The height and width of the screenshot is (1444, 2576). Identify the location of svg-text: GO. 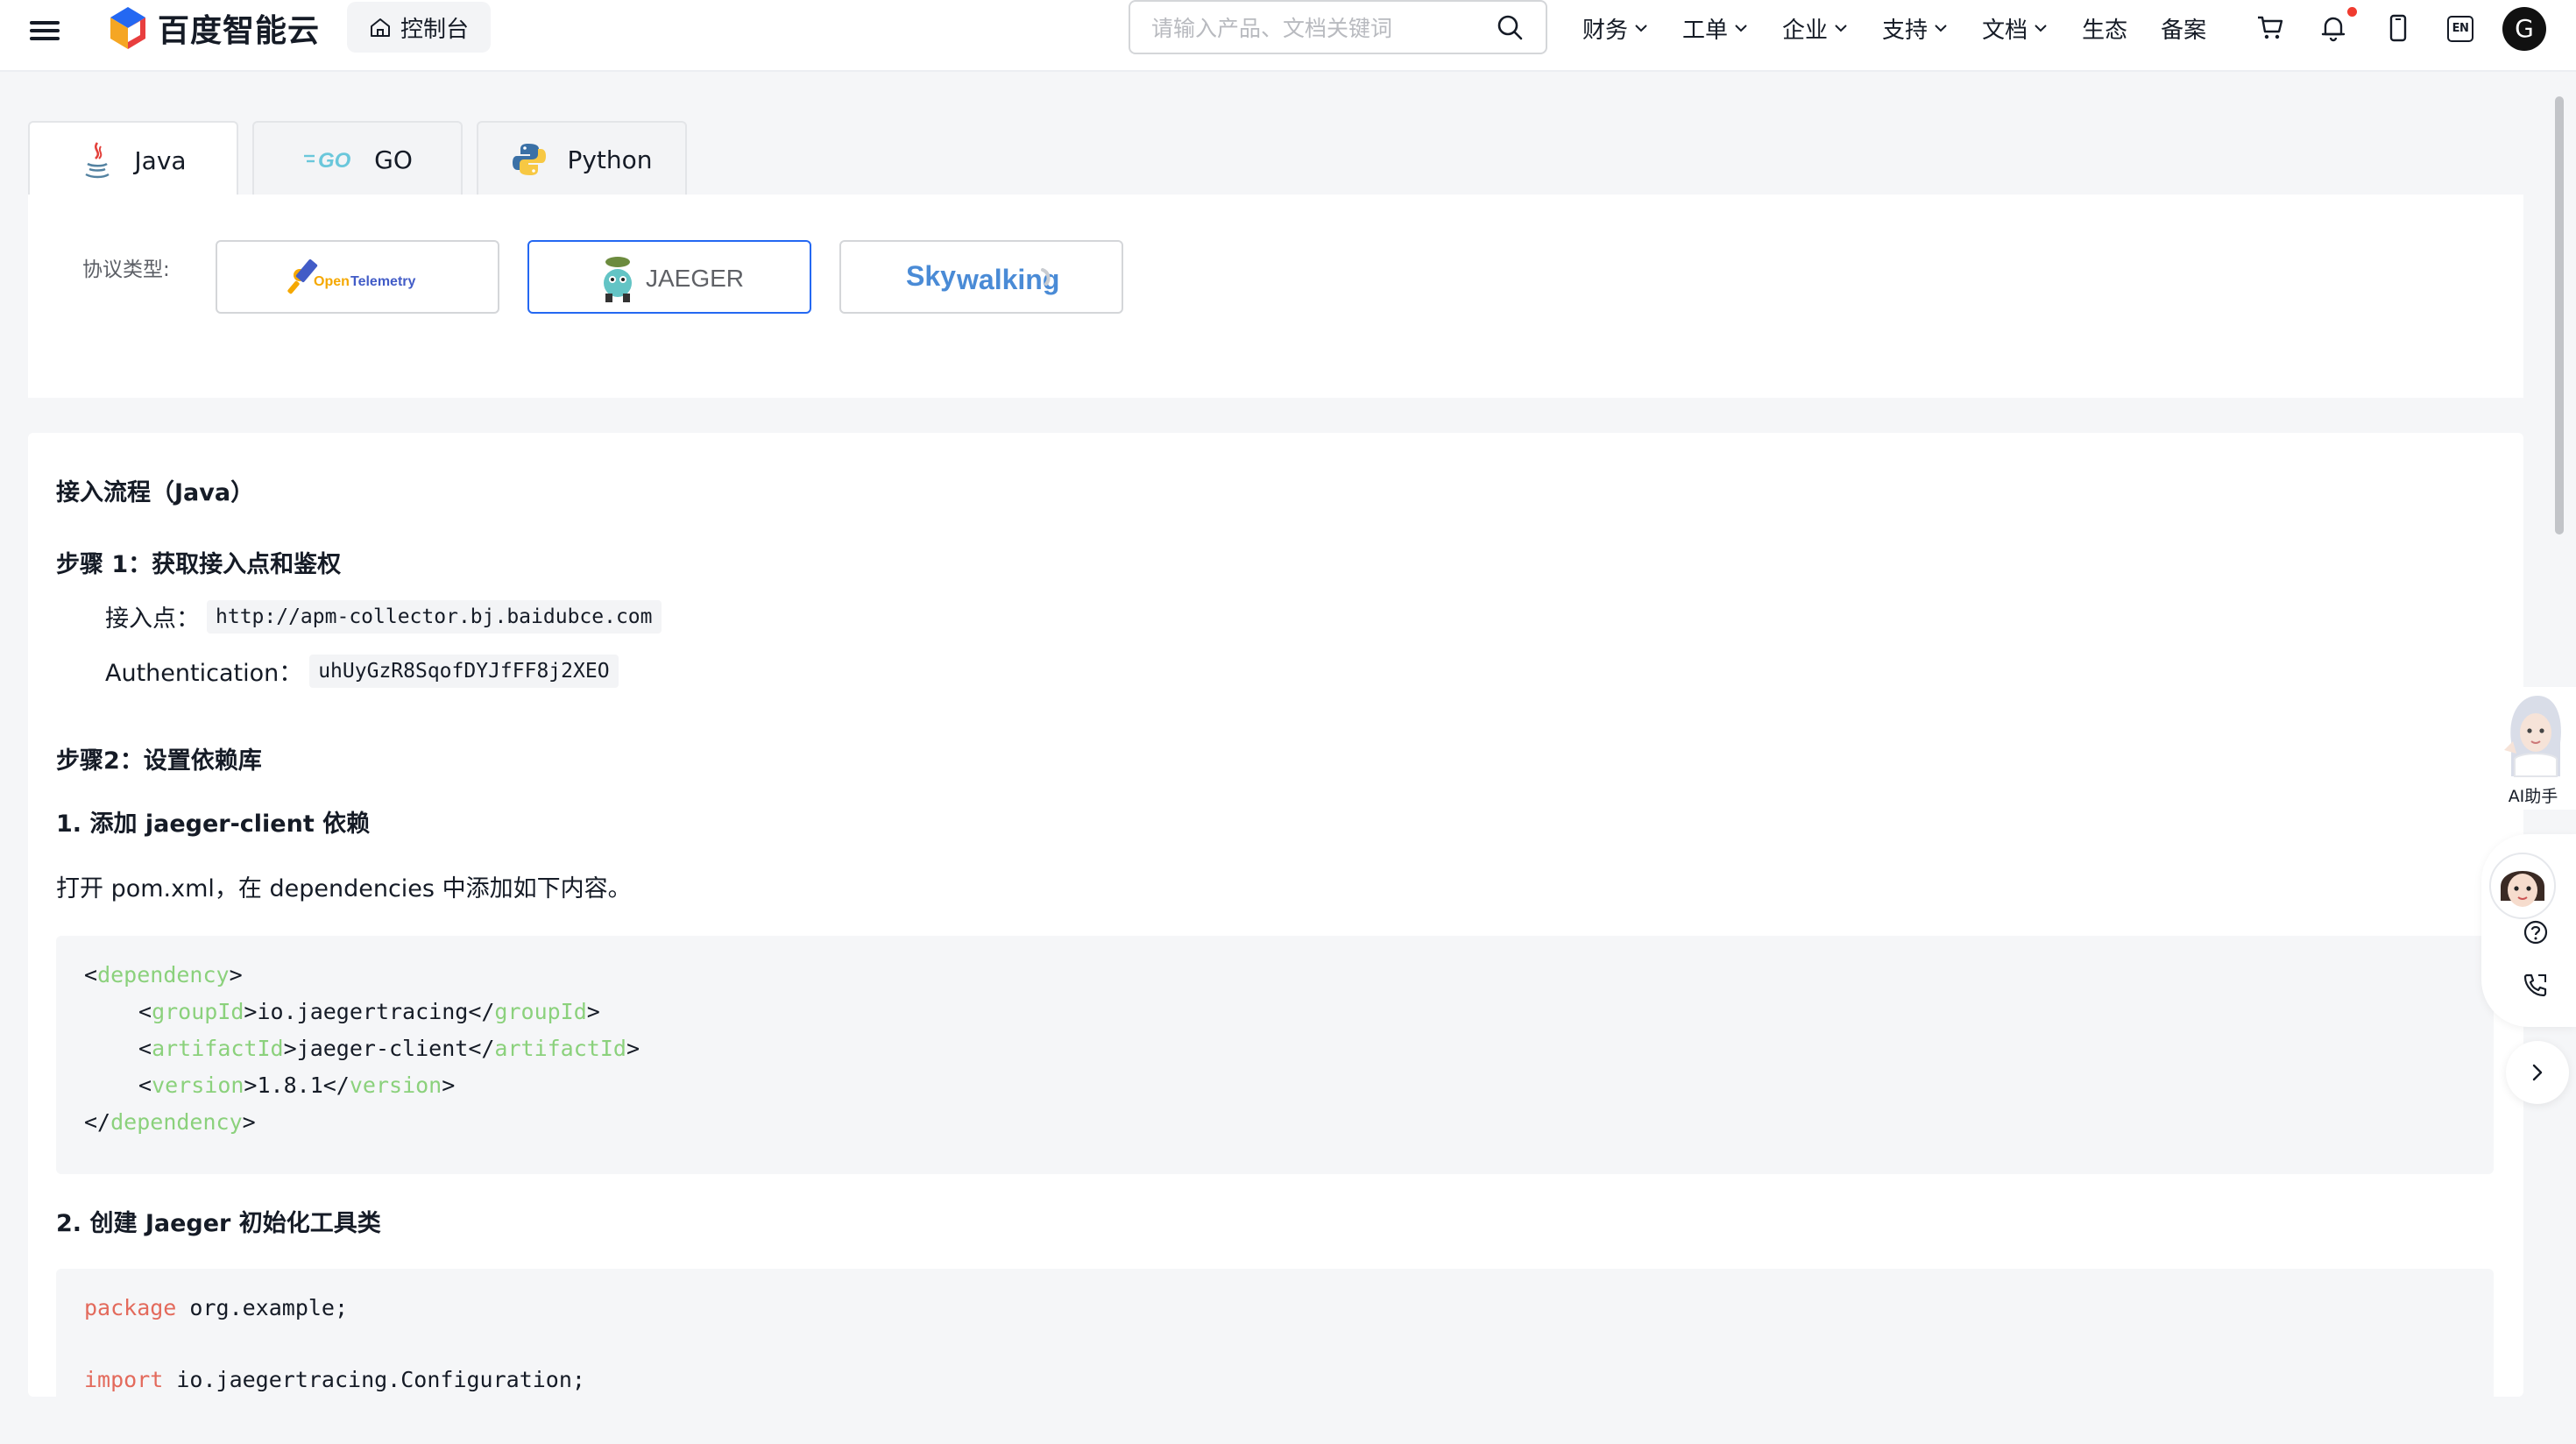
(334, 161).